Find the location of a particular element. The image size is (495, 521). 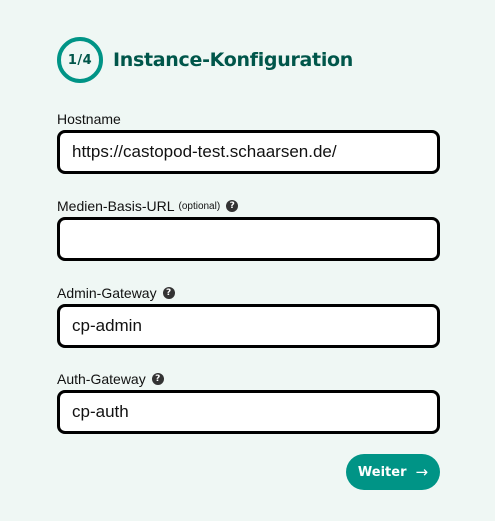

media-base-url-label: Medien-Basis-URL is located at coordinates (116, 206).